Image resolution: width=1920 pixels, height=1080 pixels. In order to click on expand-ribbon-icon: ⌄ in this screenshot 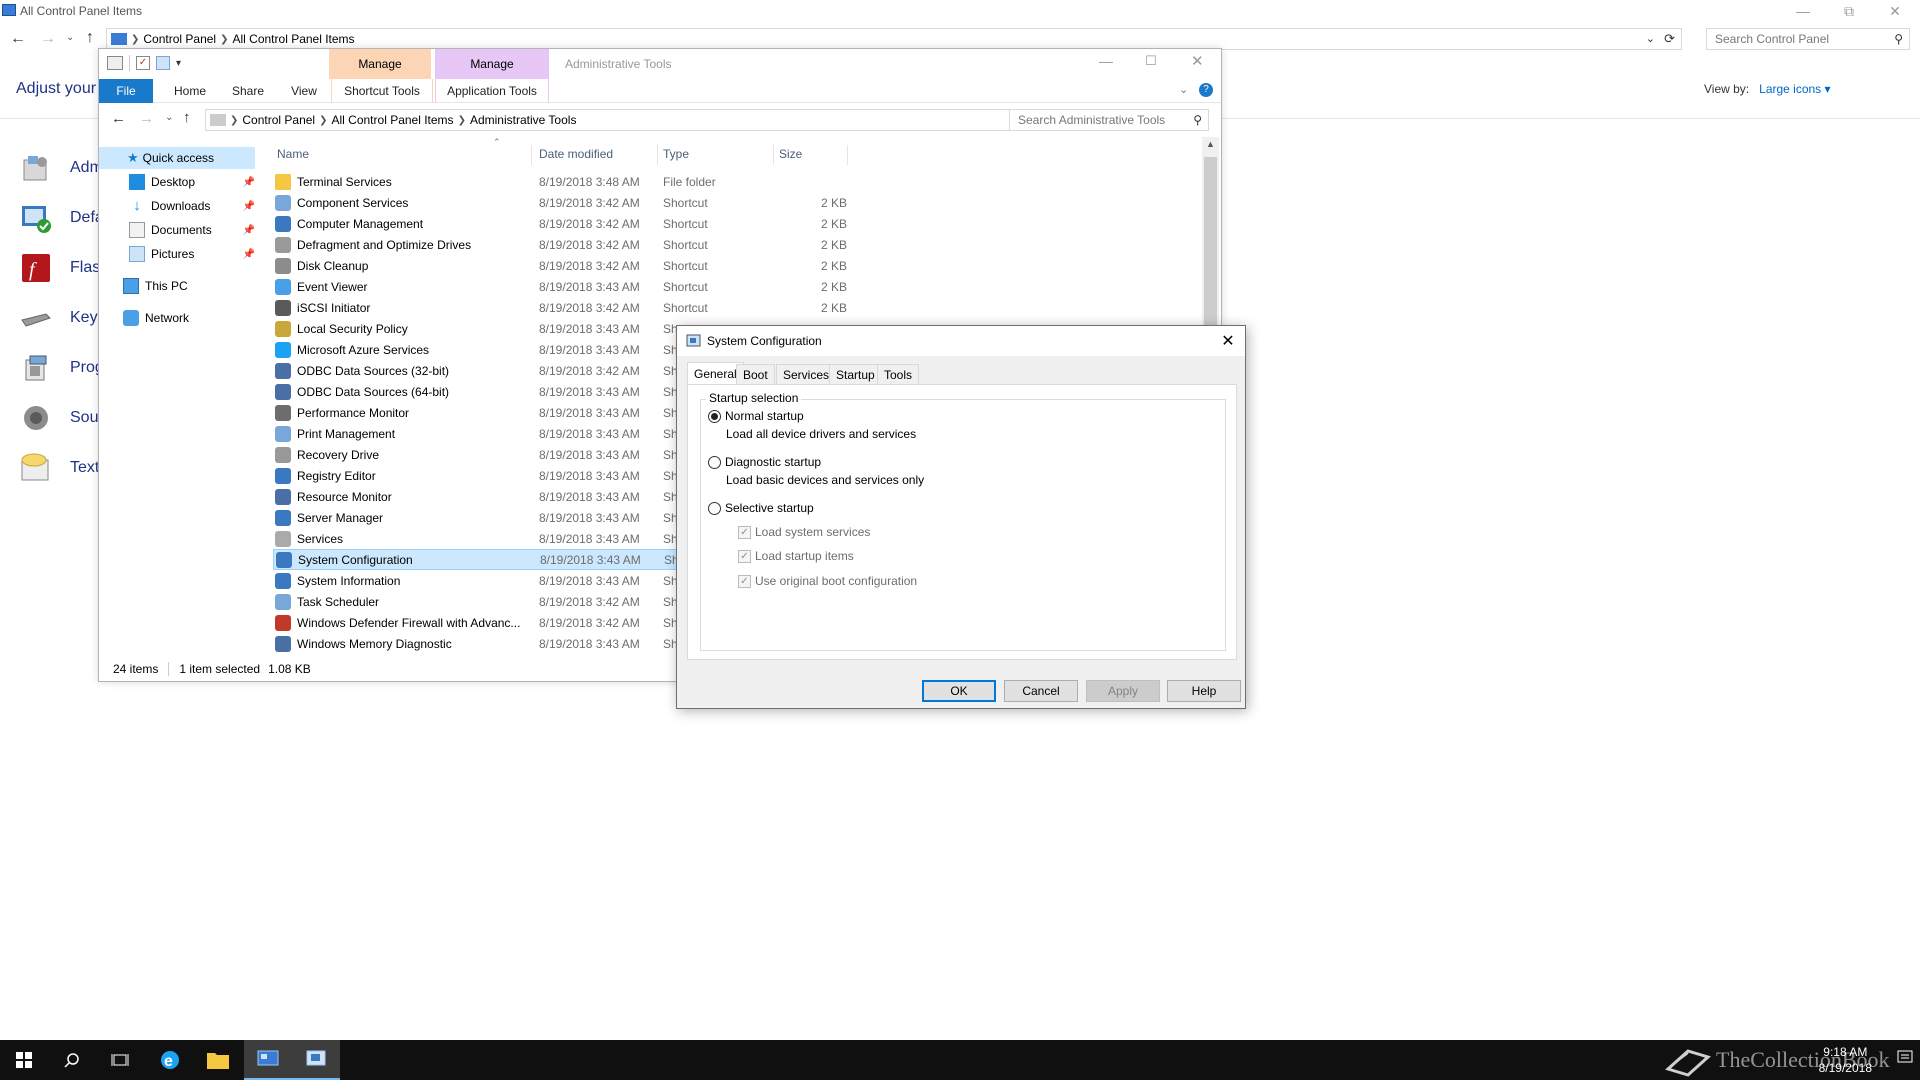, I will do `click(1183, 89)`.